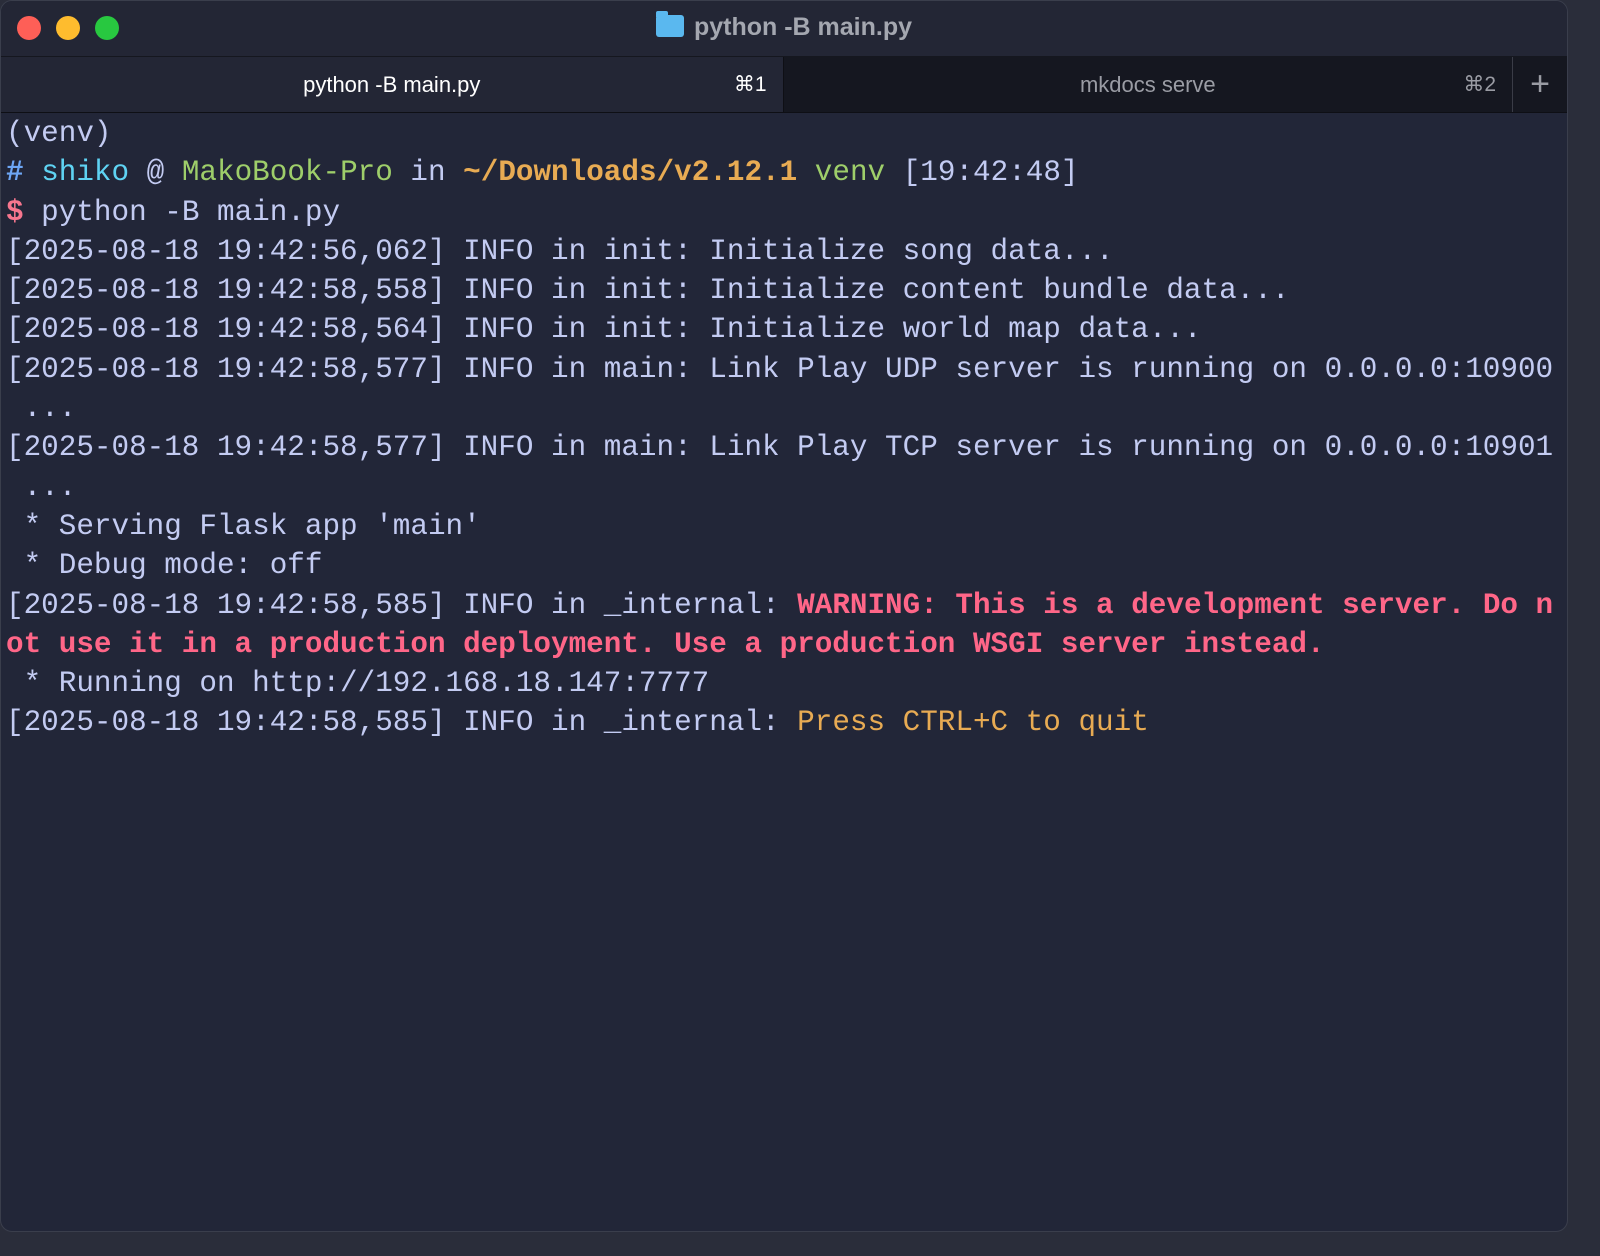 The width and height of the screenshot is (1600, 1256). I want to click on folder-icon, so click(669, 24).